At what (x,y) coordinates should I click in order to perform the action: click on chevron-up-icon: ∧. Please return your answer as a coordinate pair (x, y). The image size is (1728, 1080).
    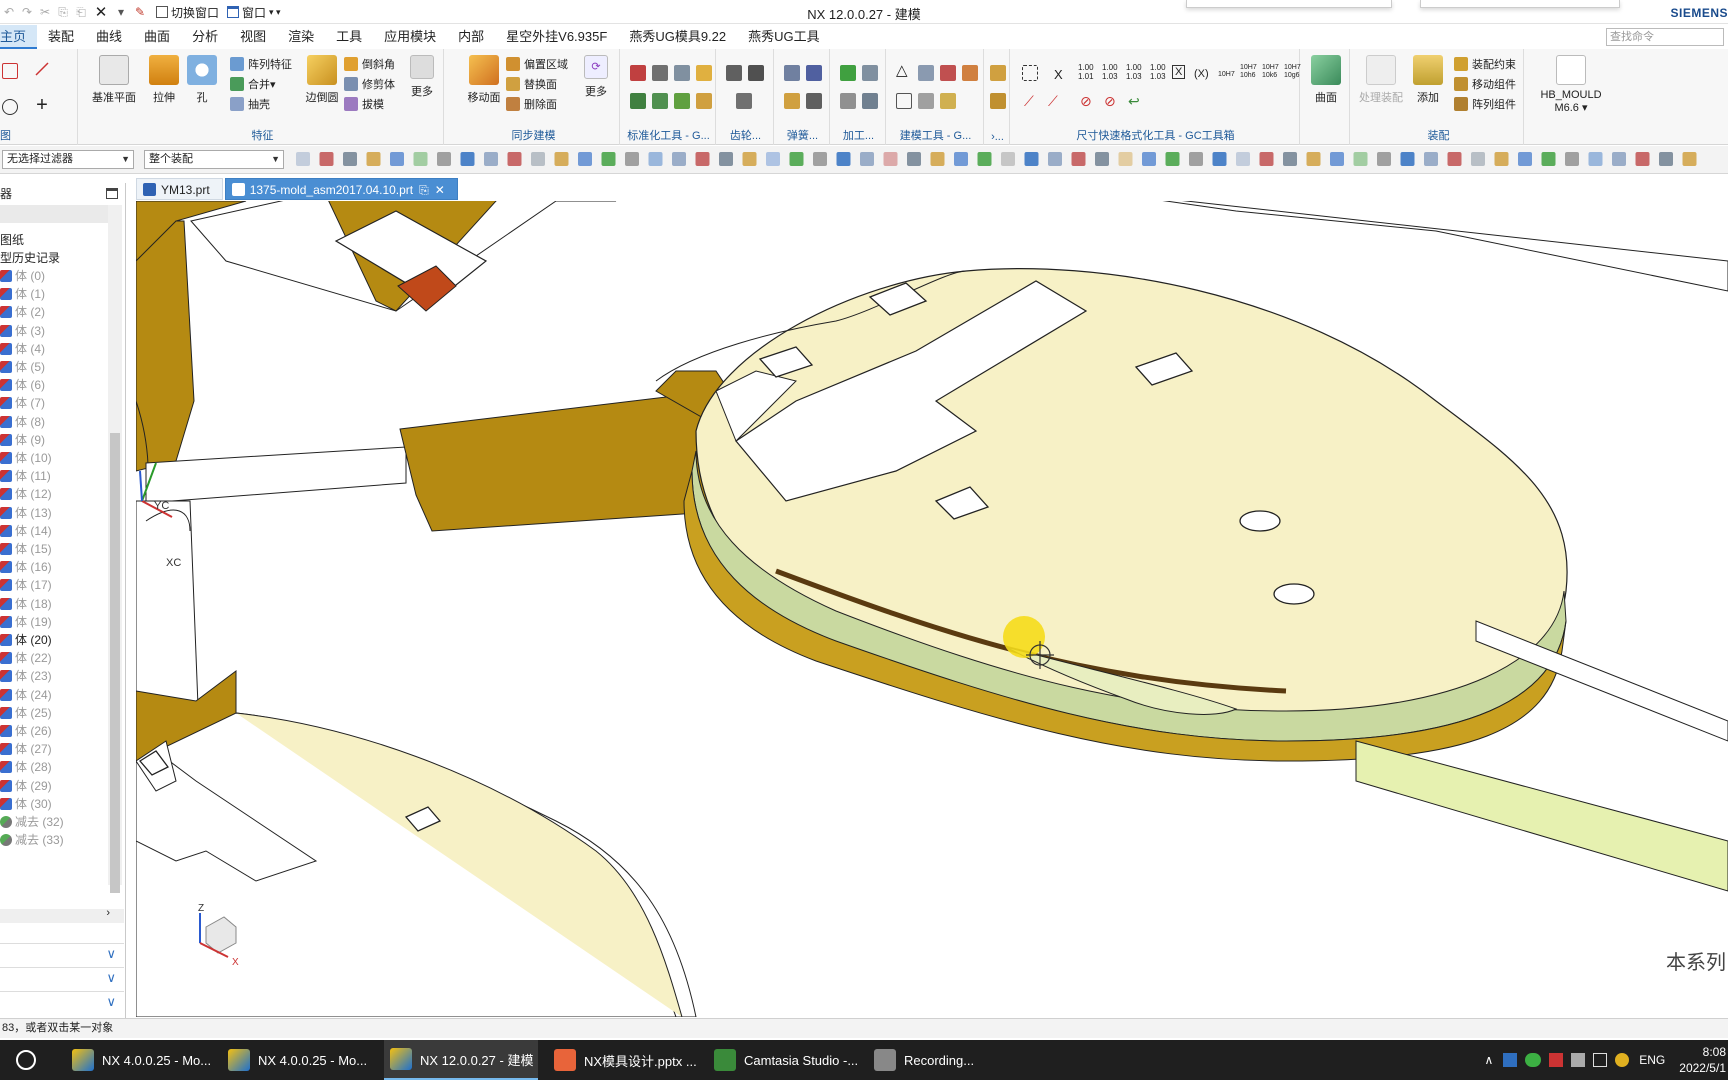
    Looking at the image, I should click on (1488, 1060).